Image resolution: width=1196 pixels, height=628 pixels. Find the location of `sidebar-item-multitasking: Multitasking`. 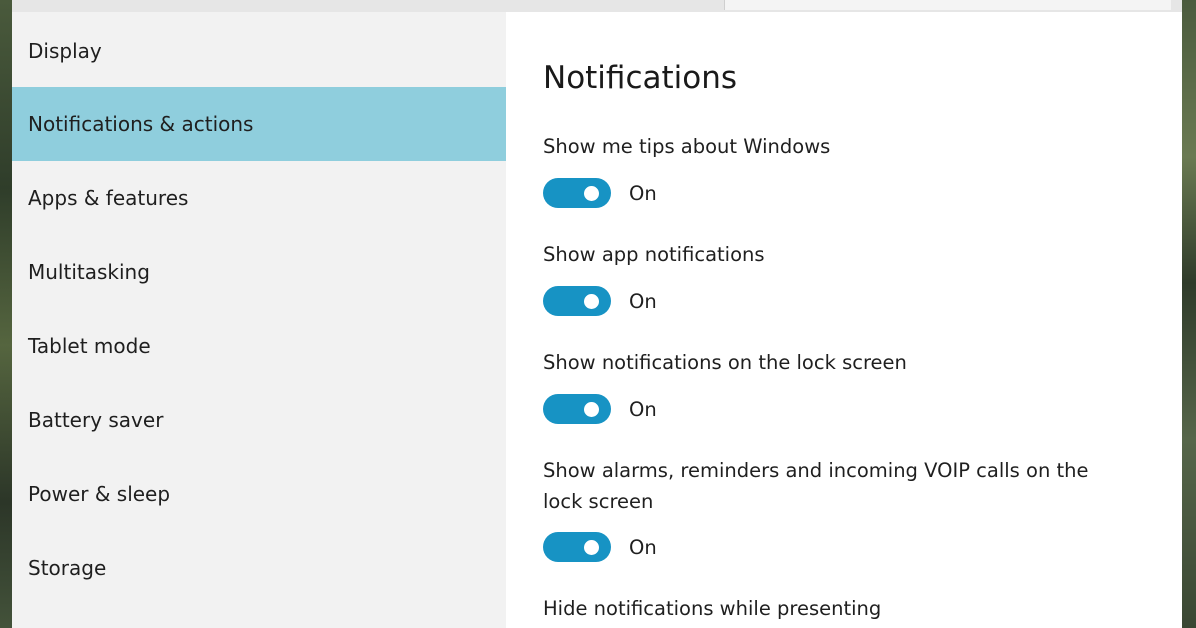

sidebar-item-multitasking: Multitasking is located at coordinates (259, 272).